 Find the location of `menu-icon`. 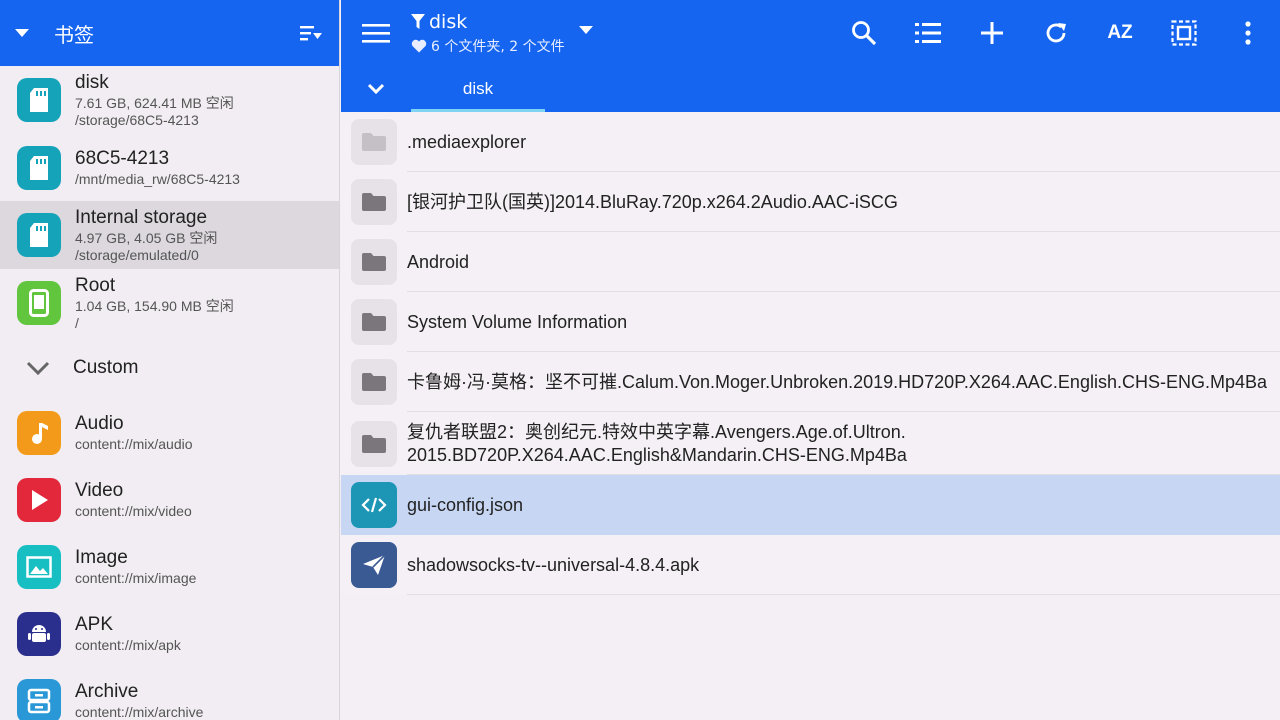

menu-icon is located at coordinates (376, 33).